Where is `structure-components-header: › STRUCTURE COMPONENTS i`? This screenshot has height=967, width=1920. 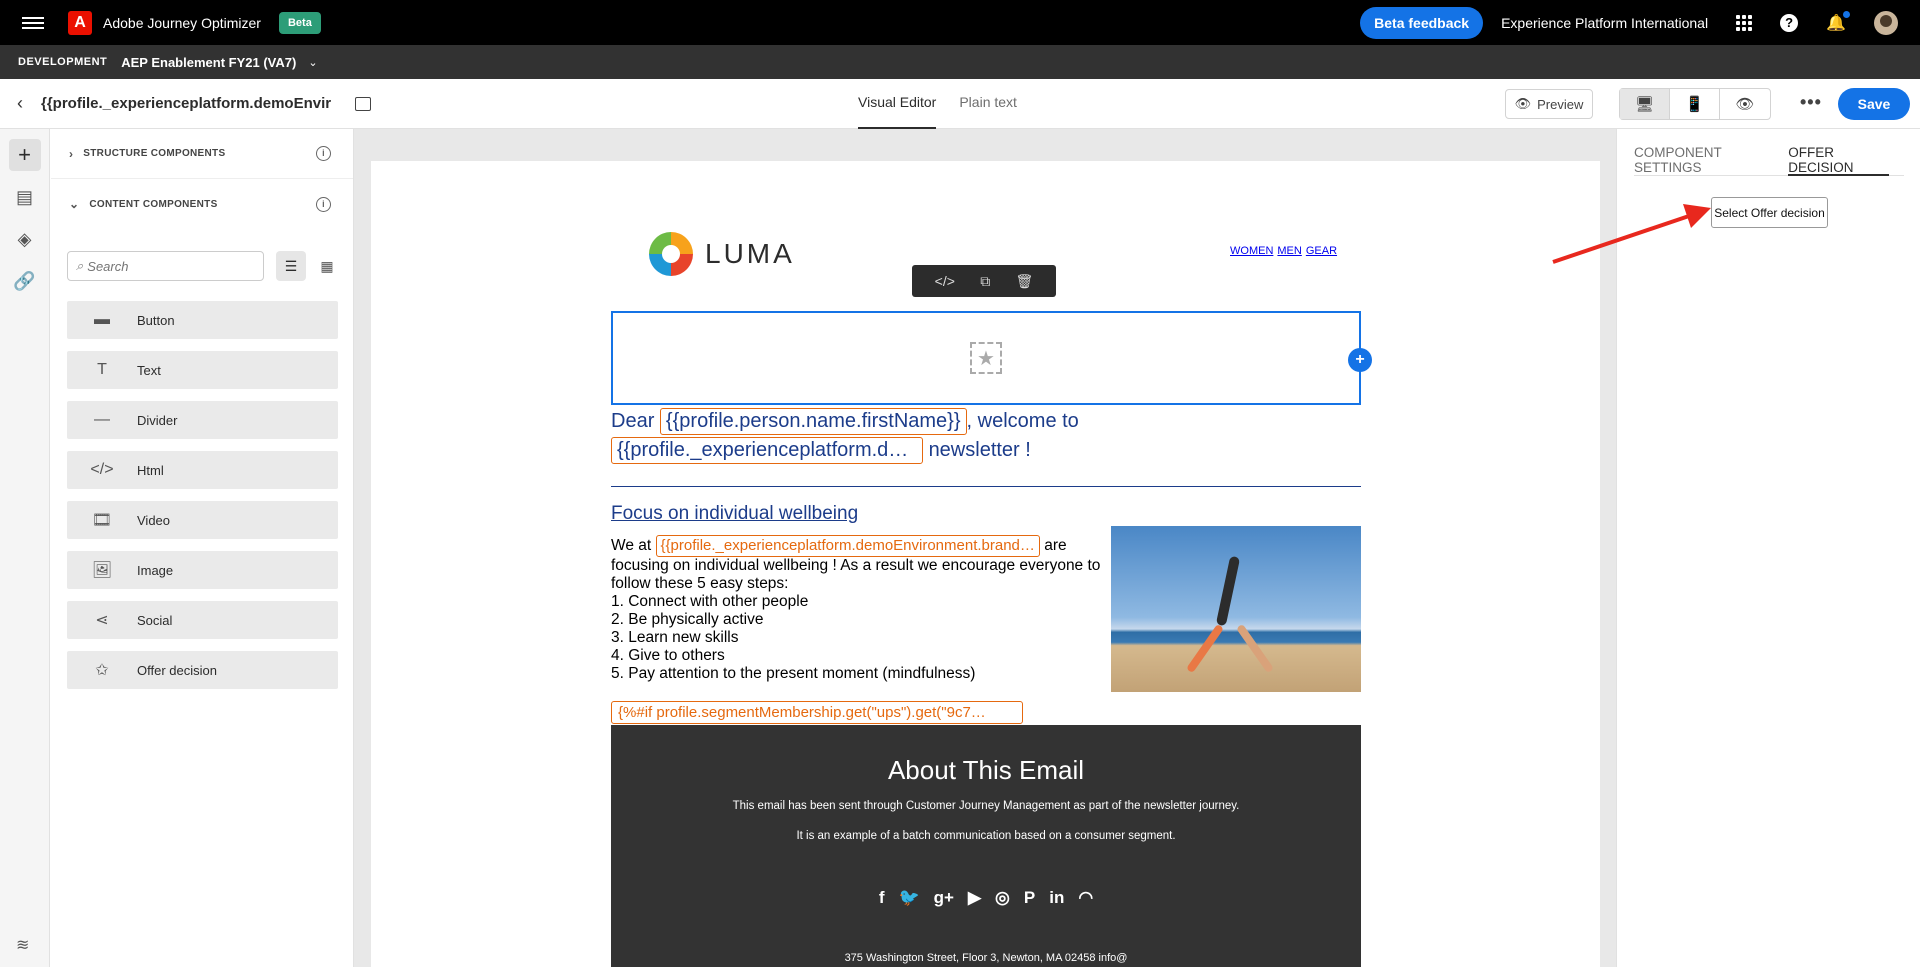 structure-components-header: › STRUCTURE COMPONENTS i is located at coordinates (202, 154).